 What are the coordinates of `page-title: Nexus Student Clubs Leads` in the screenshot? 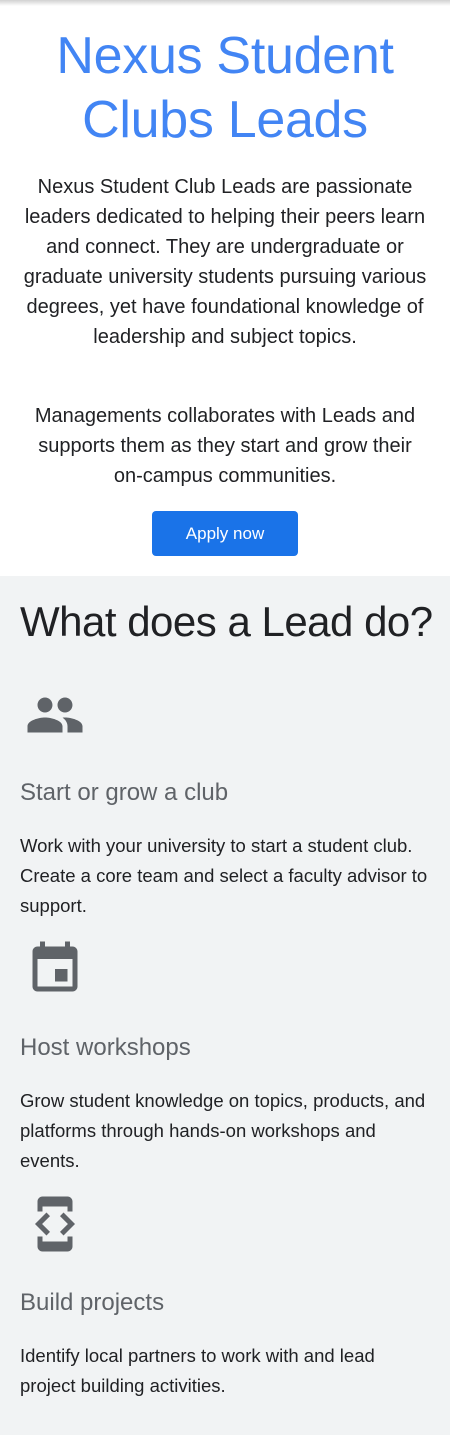 It's located at (225, 88).